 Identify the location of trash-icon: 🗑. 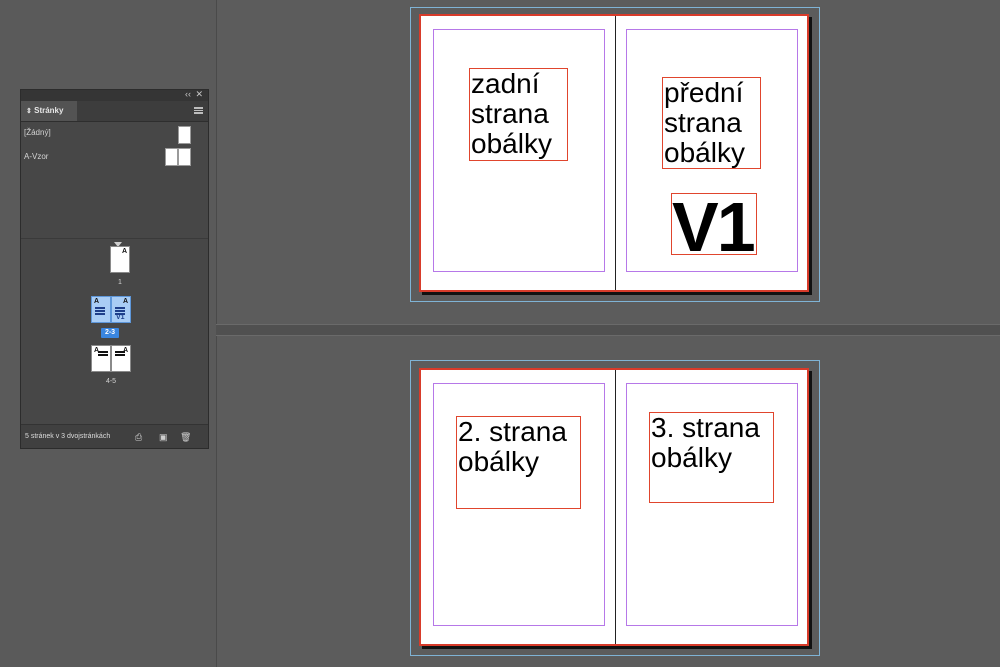
(185, 437).